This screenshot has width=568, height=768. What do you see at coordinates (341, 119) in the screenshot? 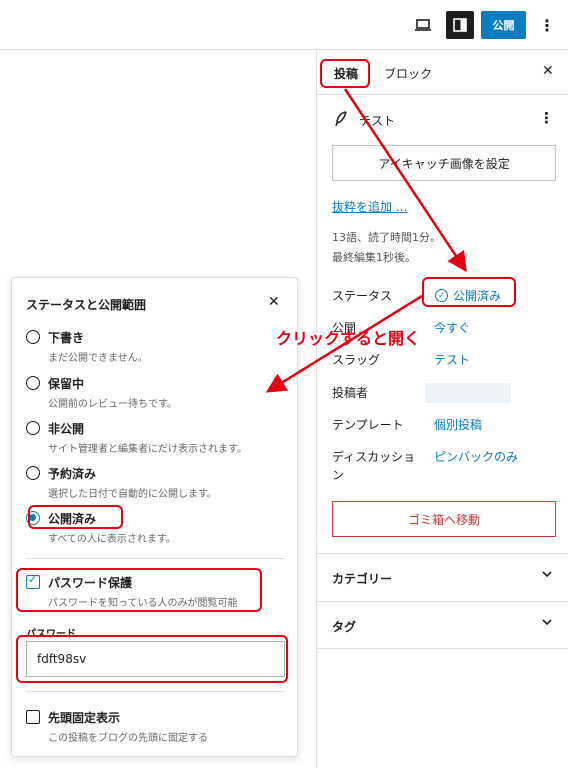
I see `feather-icon` at bounding box center [341, 119].